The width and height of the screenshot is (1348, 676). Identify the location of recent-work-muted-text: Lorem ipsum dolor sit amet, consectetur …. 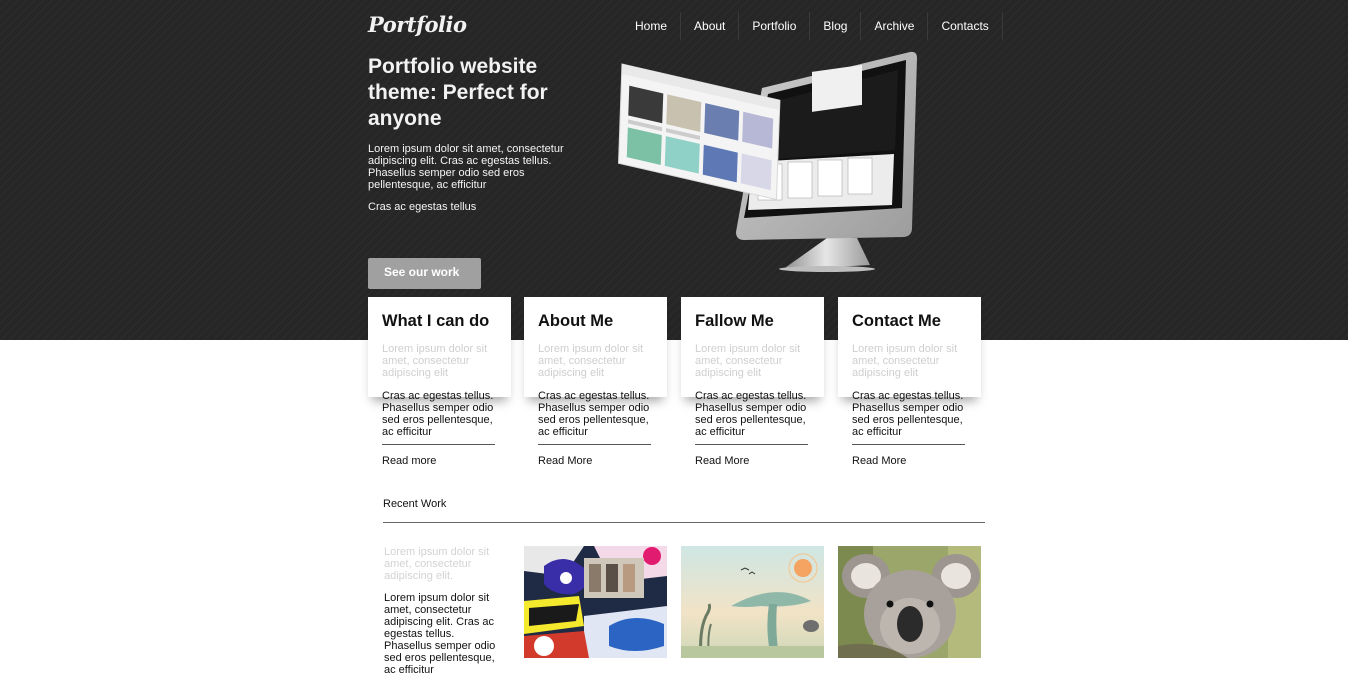
(437, 564).